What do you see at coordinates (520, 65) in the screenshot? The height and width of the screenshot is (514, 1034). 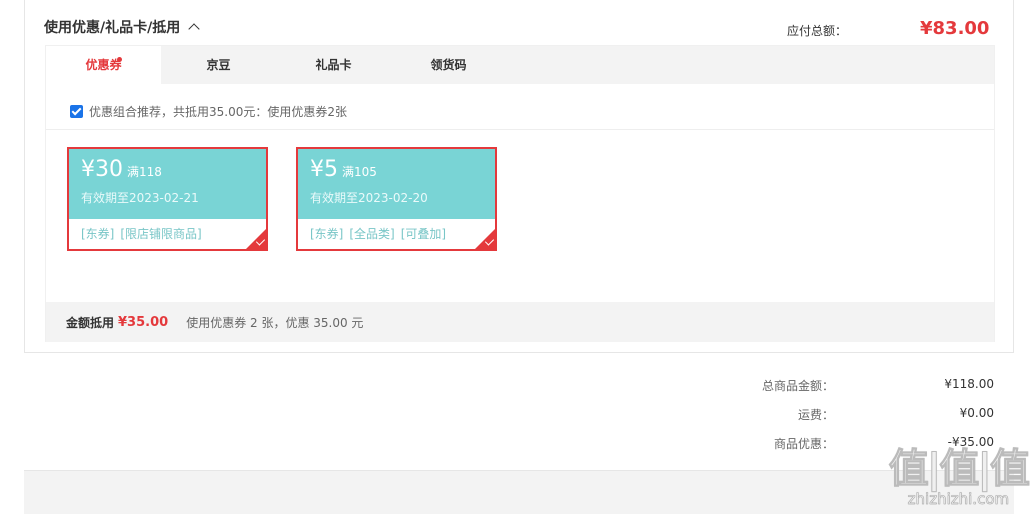 I see `tab-bar: 优惠券 京豆 礼品卡 领货码` at bounding box center [520, 65].